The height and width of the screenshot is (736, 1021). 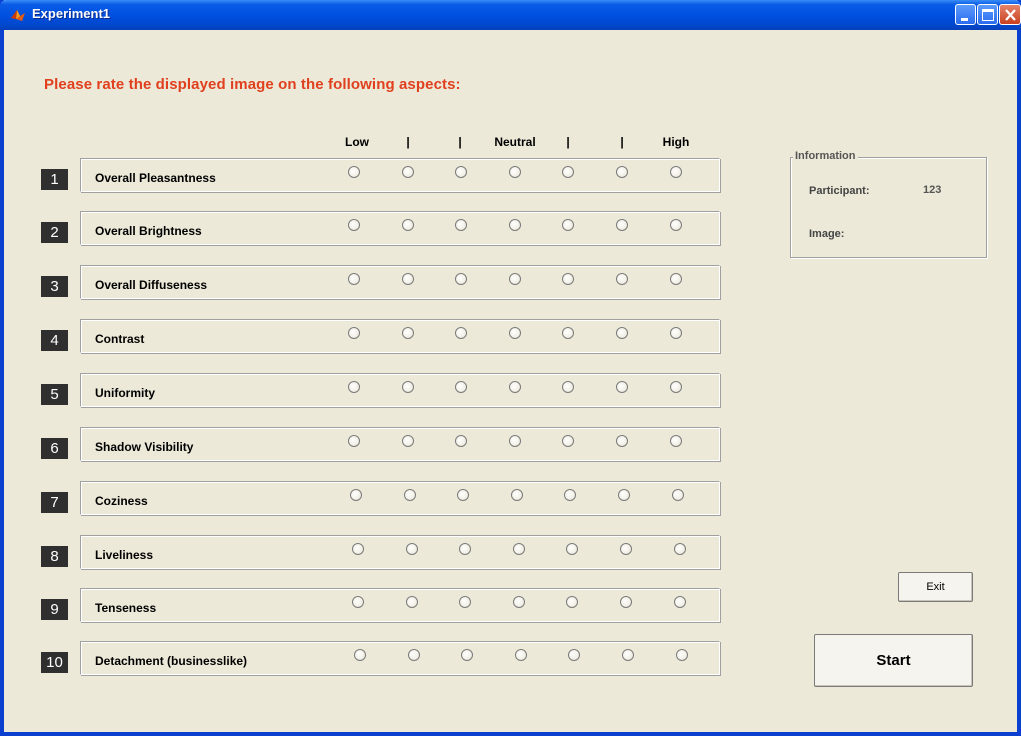 I want to click on item-label: Tenseness, so click(x=126, y=608).